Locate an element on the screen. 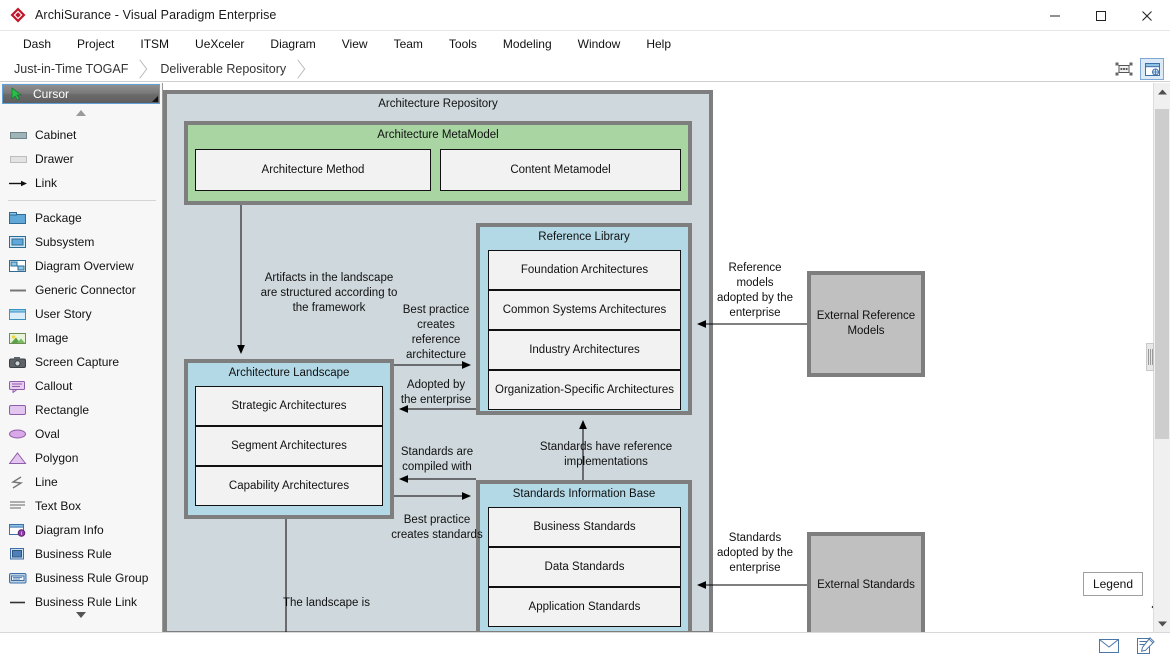  shape-external-standards-label: External Standards is located at coordinates (866, 584).